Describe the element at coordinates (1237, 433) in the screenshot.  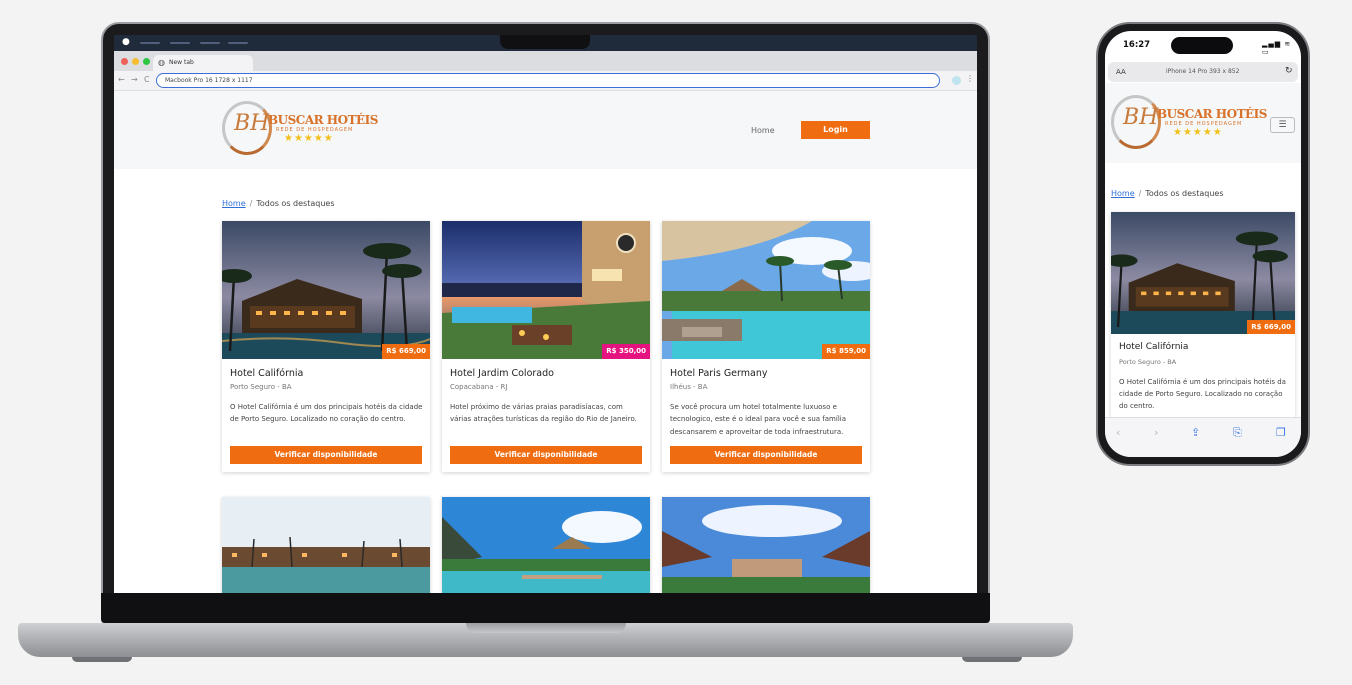
I see `bookmarks-icon: ⎘` at that location.